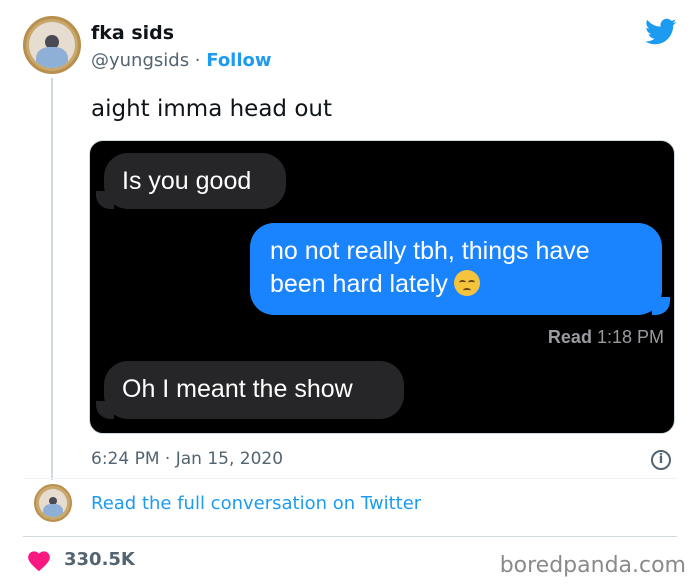 The height and width of the screenshot is (588, 700). What do you see at coordinates (39, 560) in the screenshot?
I see `heart-icon` at bounding box center [39, 560].